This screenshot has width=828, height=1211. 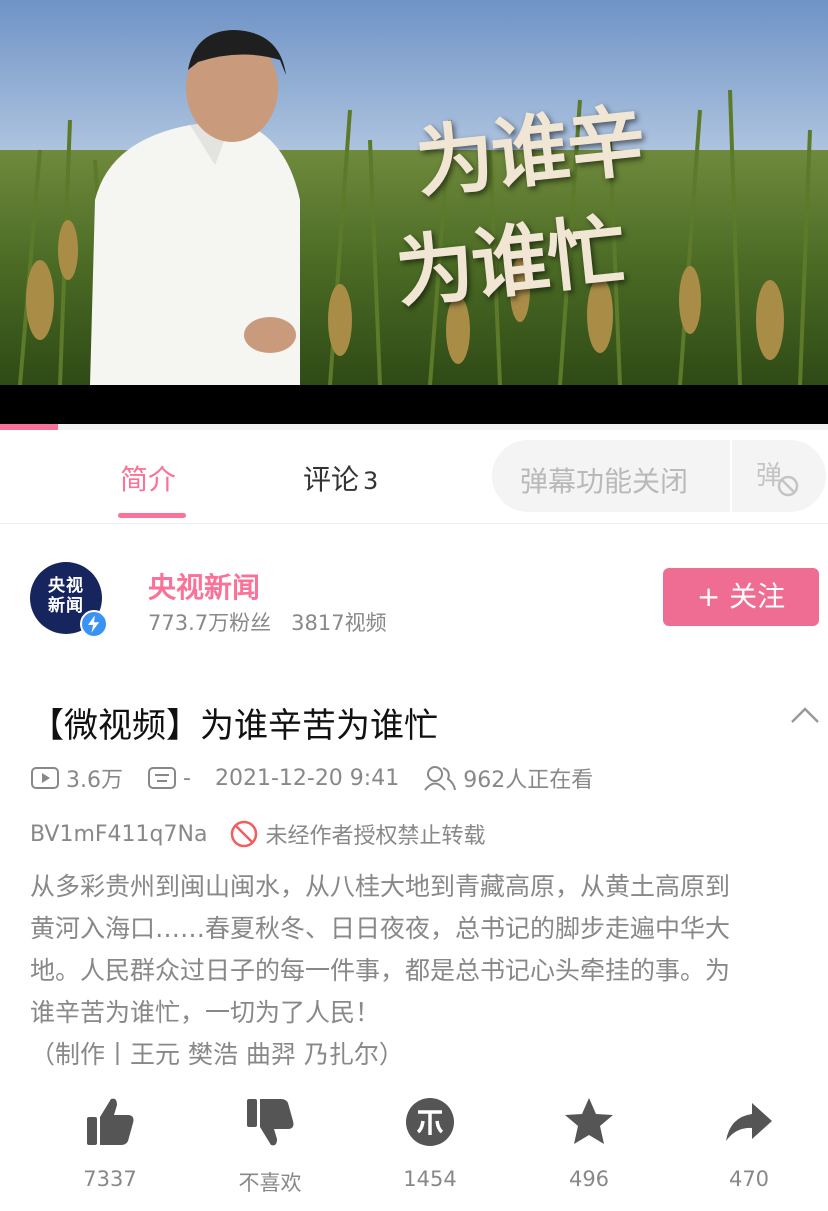 I want to click on action-bar: 7337 不喜欢 1454 496 470, so click(x=414, y=1150).